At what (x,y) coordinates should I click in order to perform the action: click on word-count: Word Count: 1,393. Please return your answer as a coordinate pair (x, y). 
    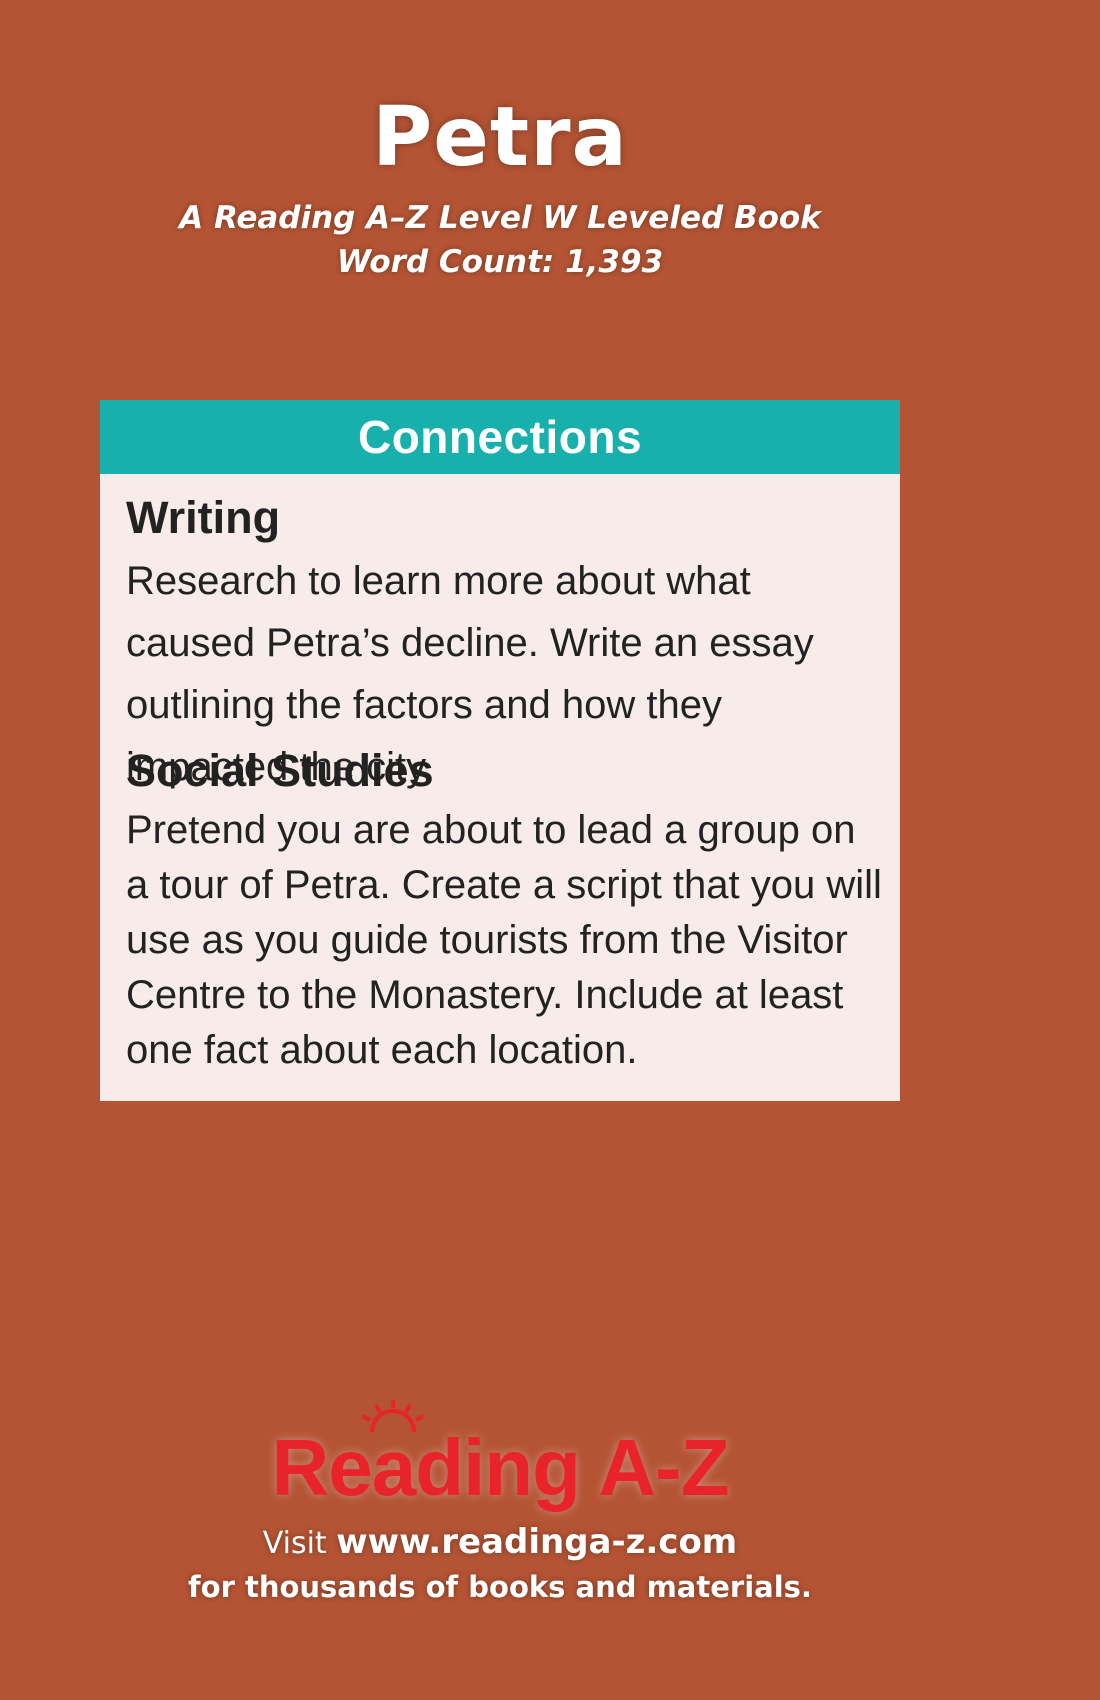
    Looking at the image, I should click on (500, 262).